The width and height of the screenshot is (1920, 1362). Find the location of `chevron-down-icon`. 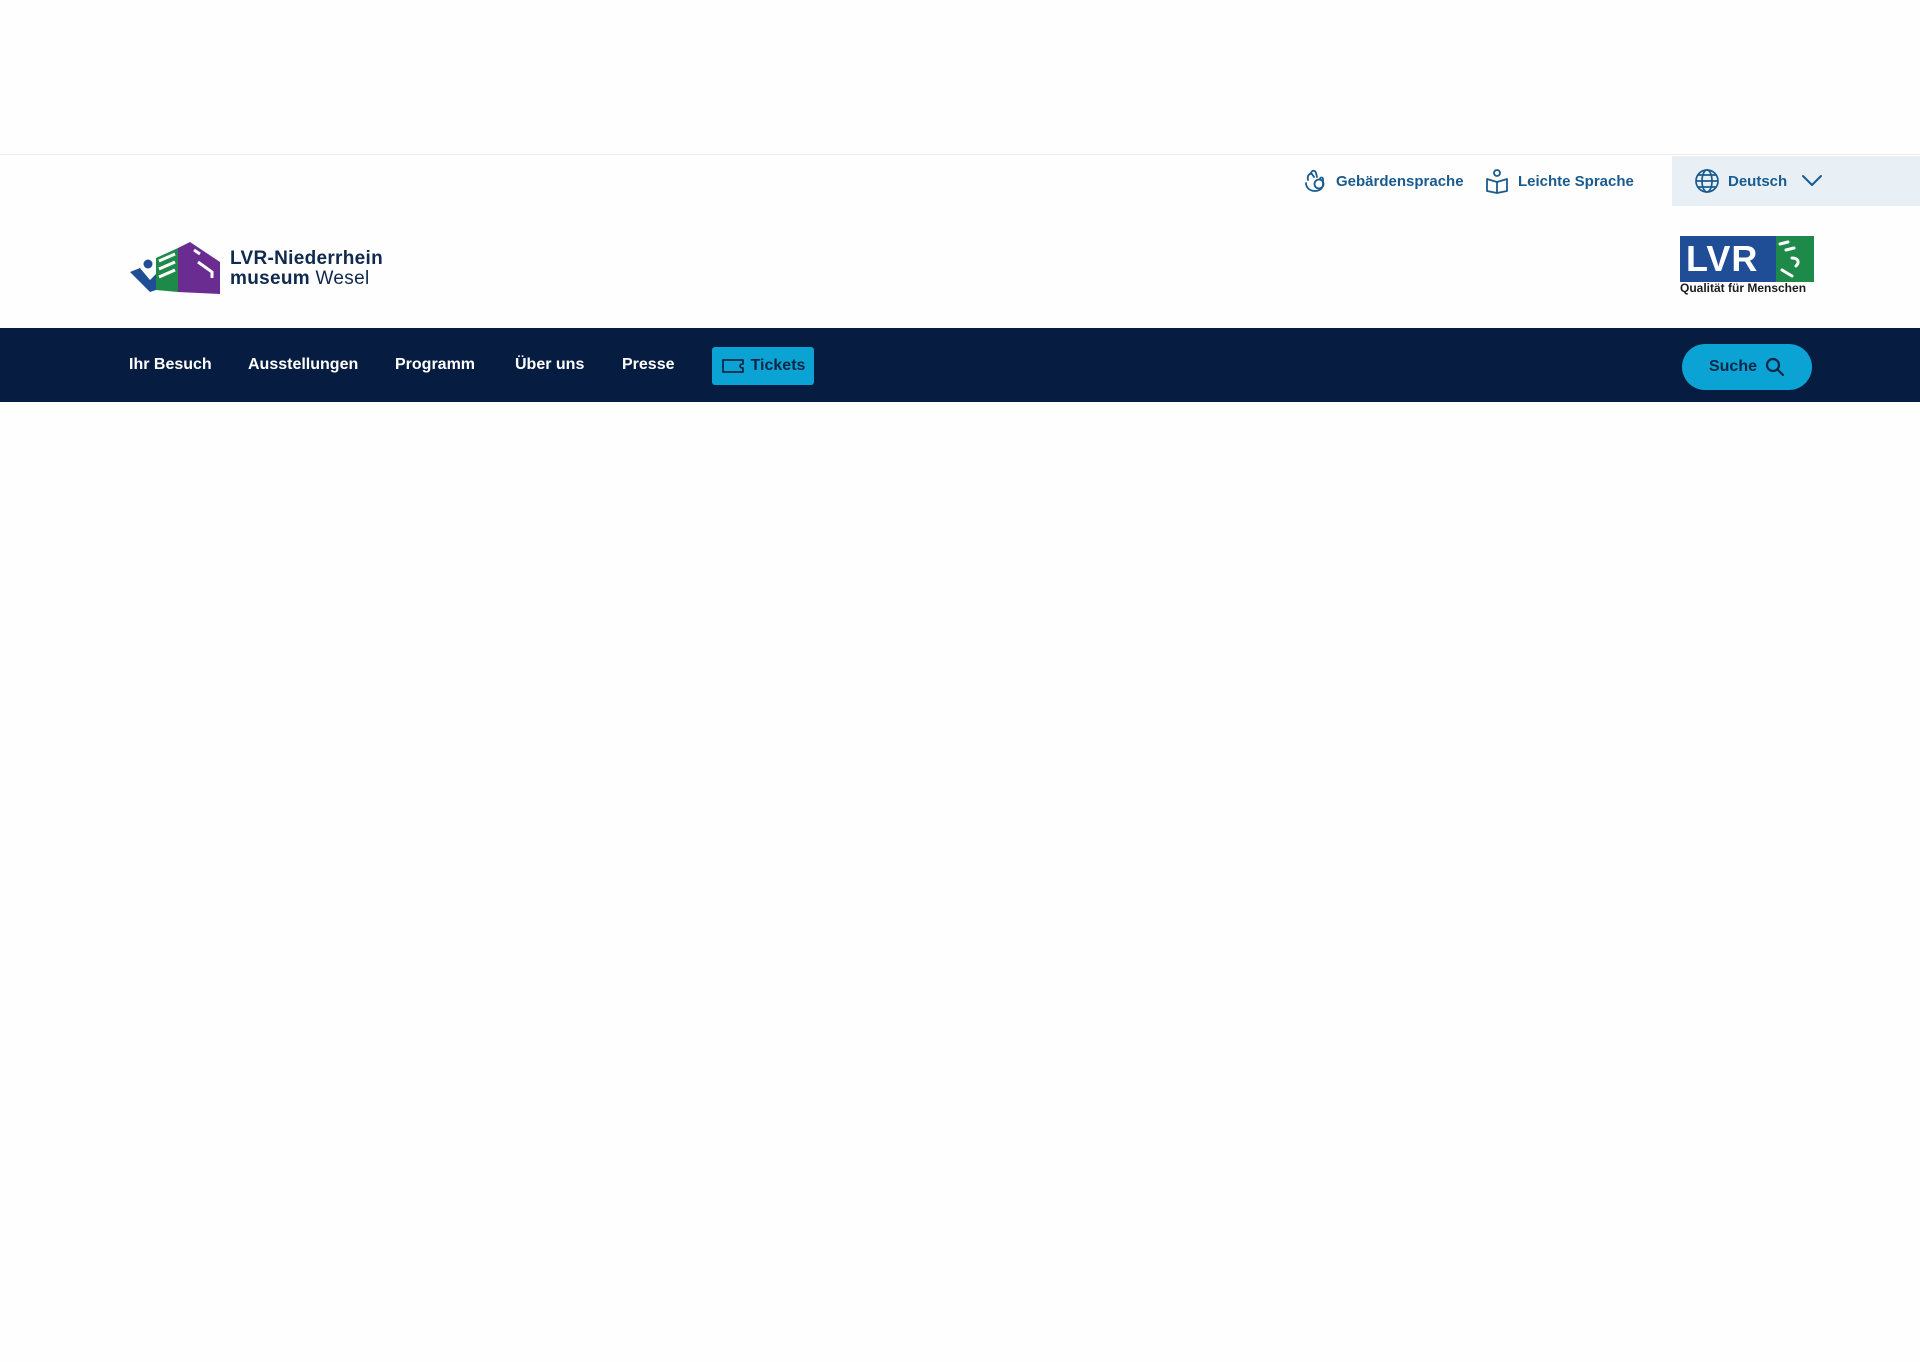

chevron-down-icon is located at coordinates (1812, 180).